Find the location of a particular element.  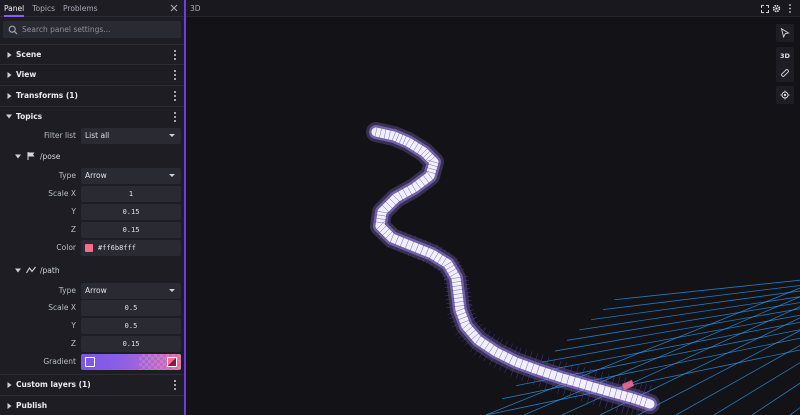

pose-scale-z-row: Z 0.15 is located at coordinates (92, 230).